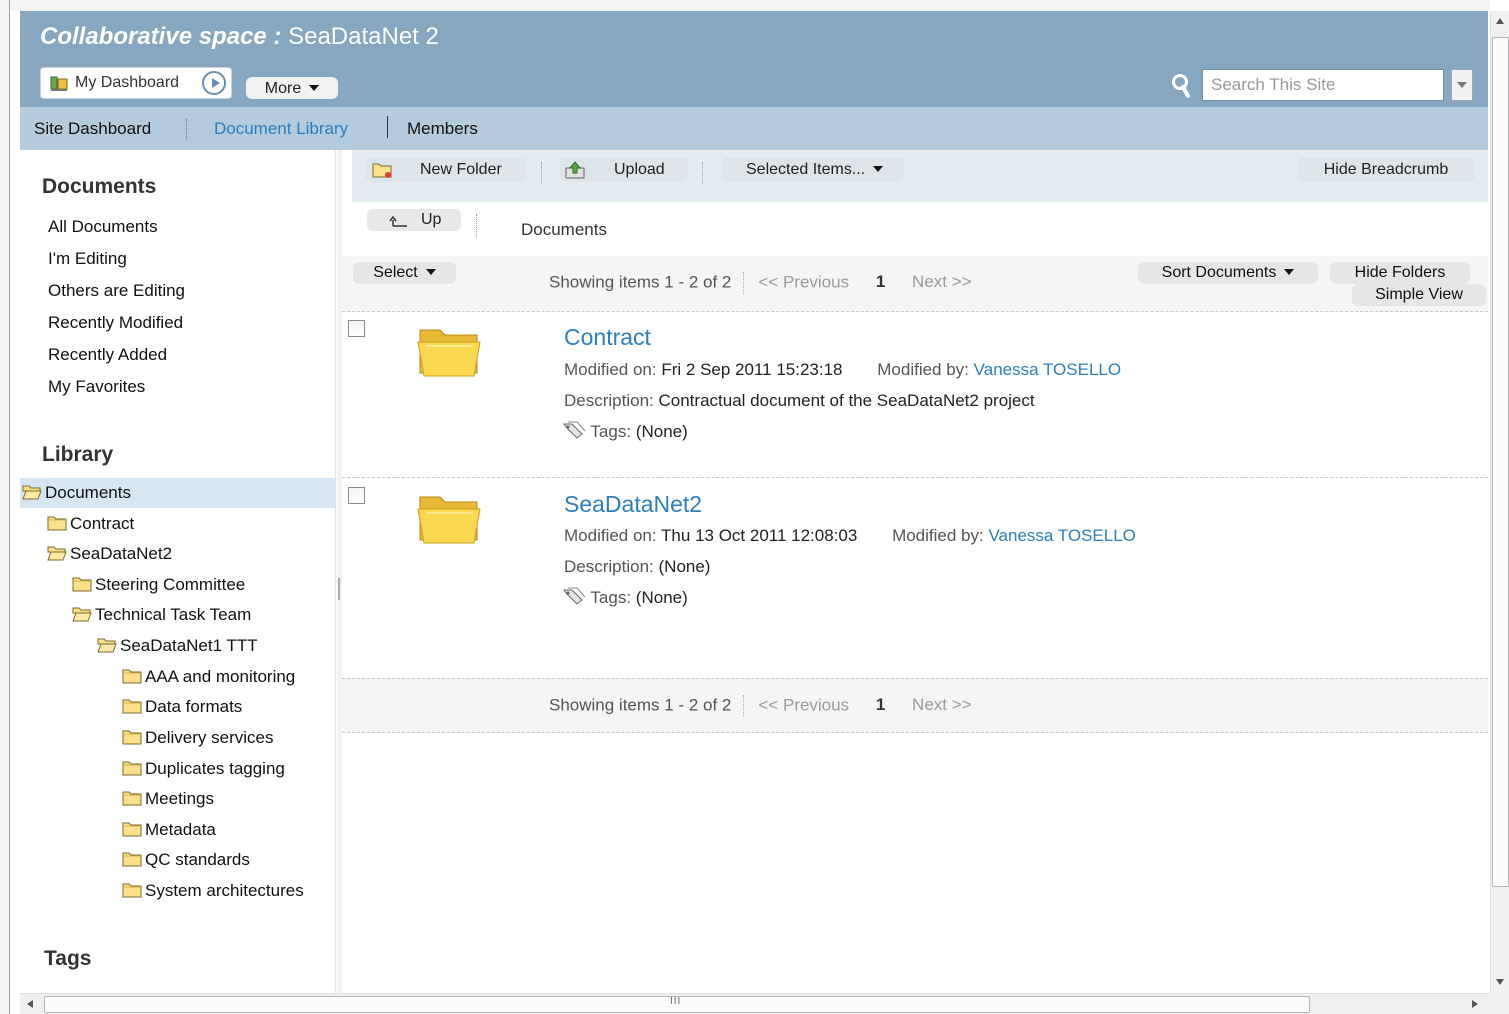 This screenshot has width=1509, height=1014. I want to click on filter-all-documents: All Documents, so click(103, 227).